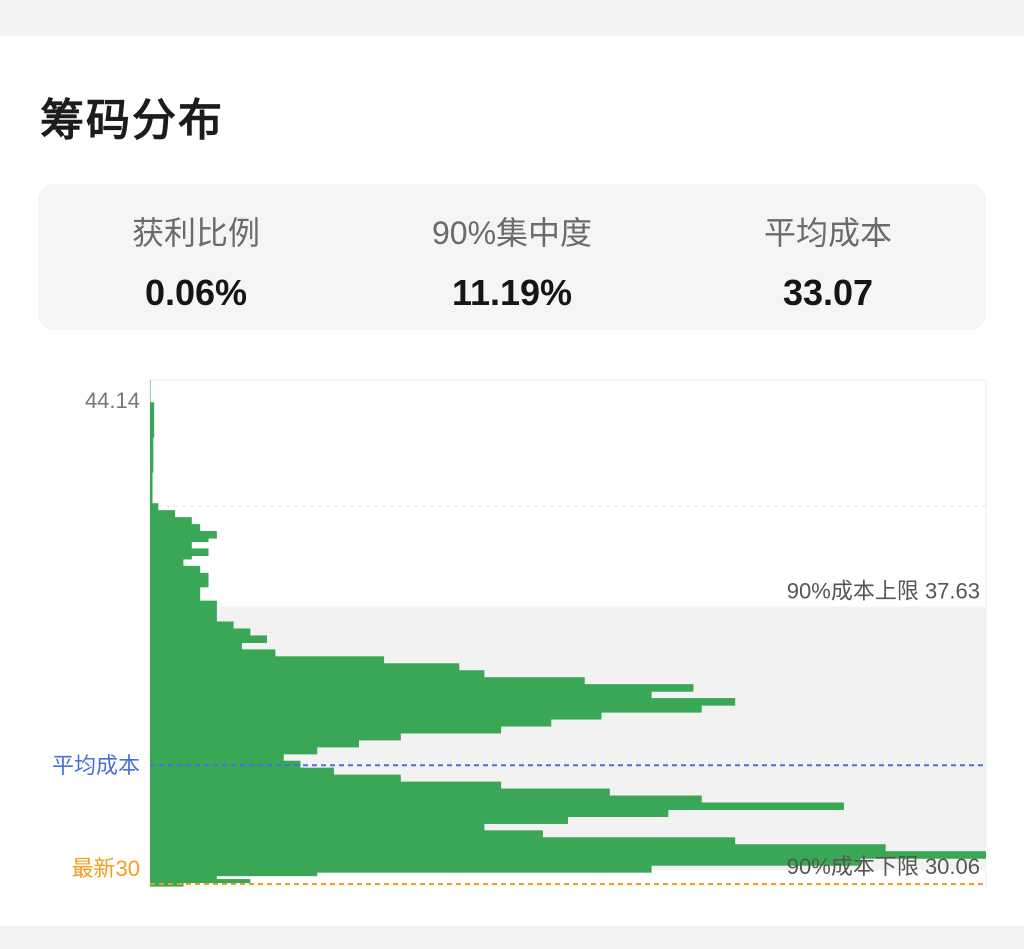 This screenshot has height=949, width=1024. I want to click on lower-bound-label: 90%成本下限 30.06, so click(883, 866).